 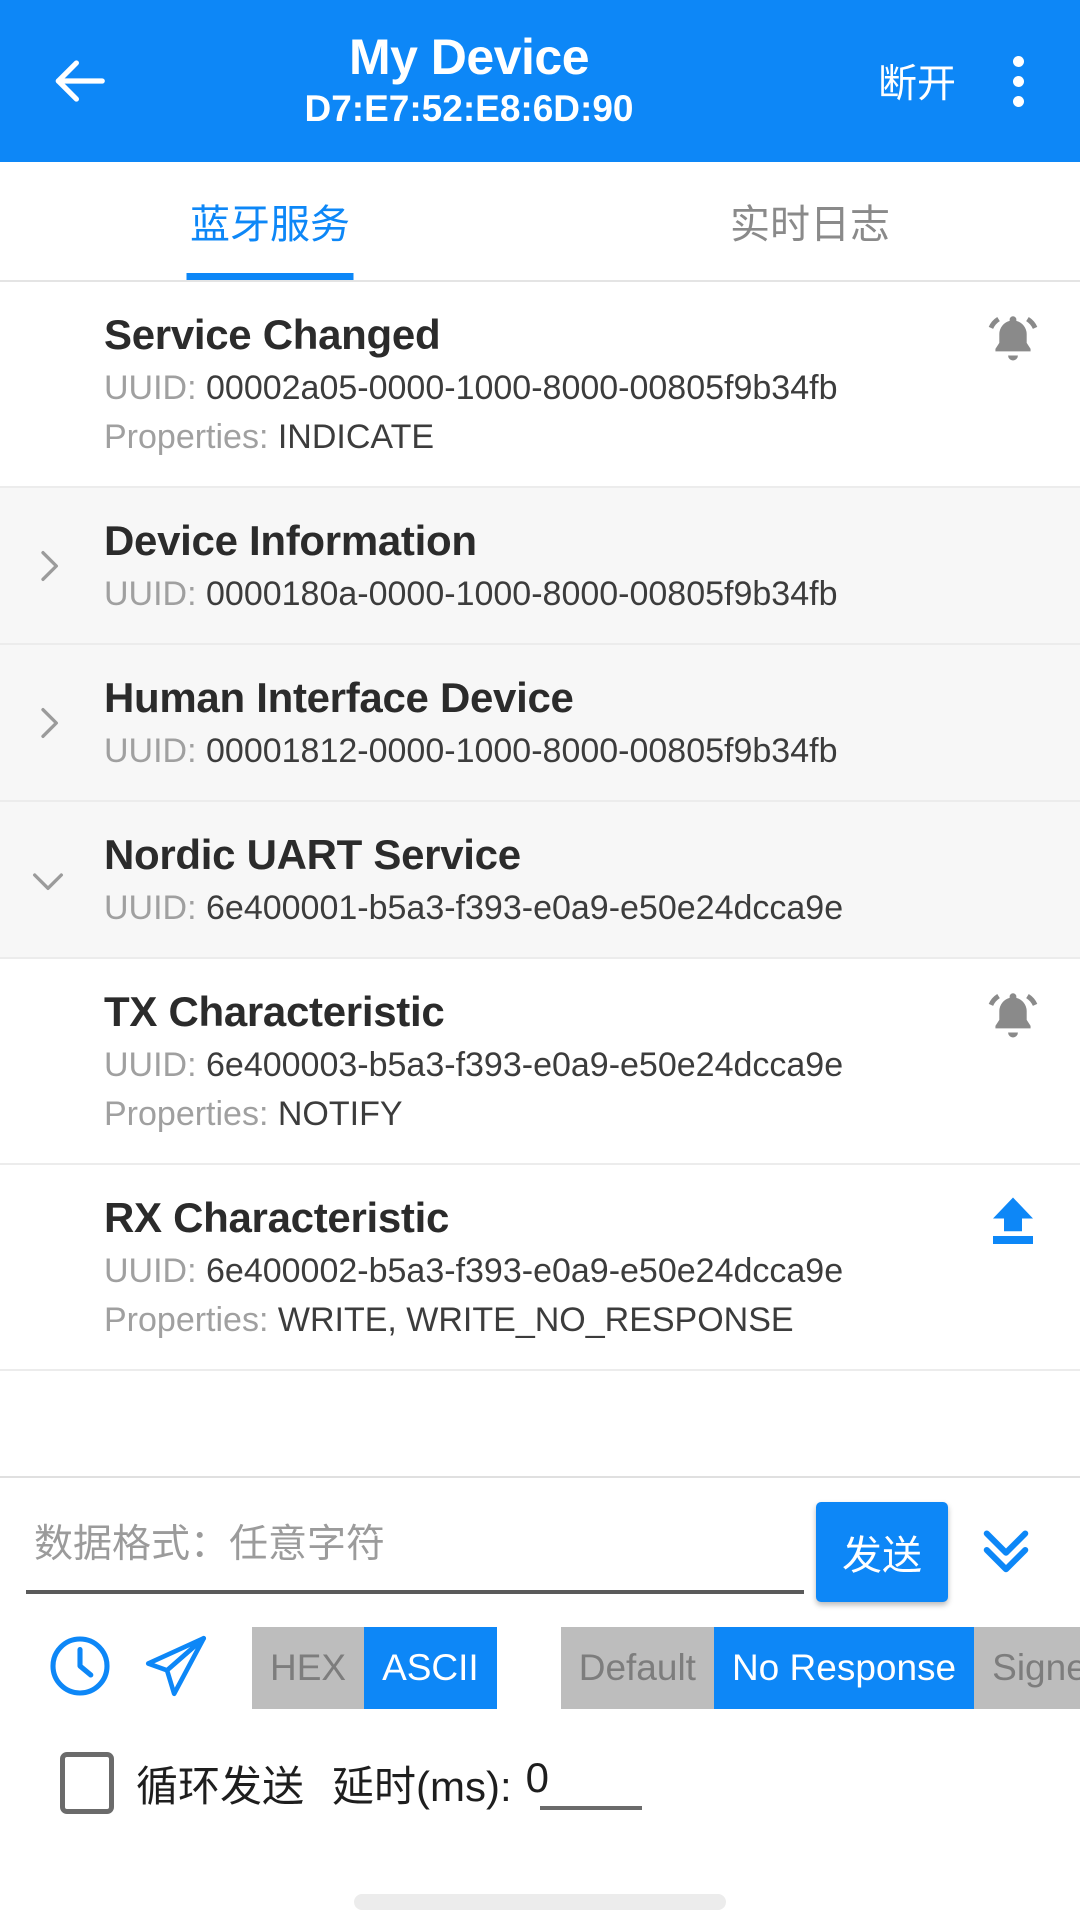 I want to click on input-underline, so click(x=415, y=1592).